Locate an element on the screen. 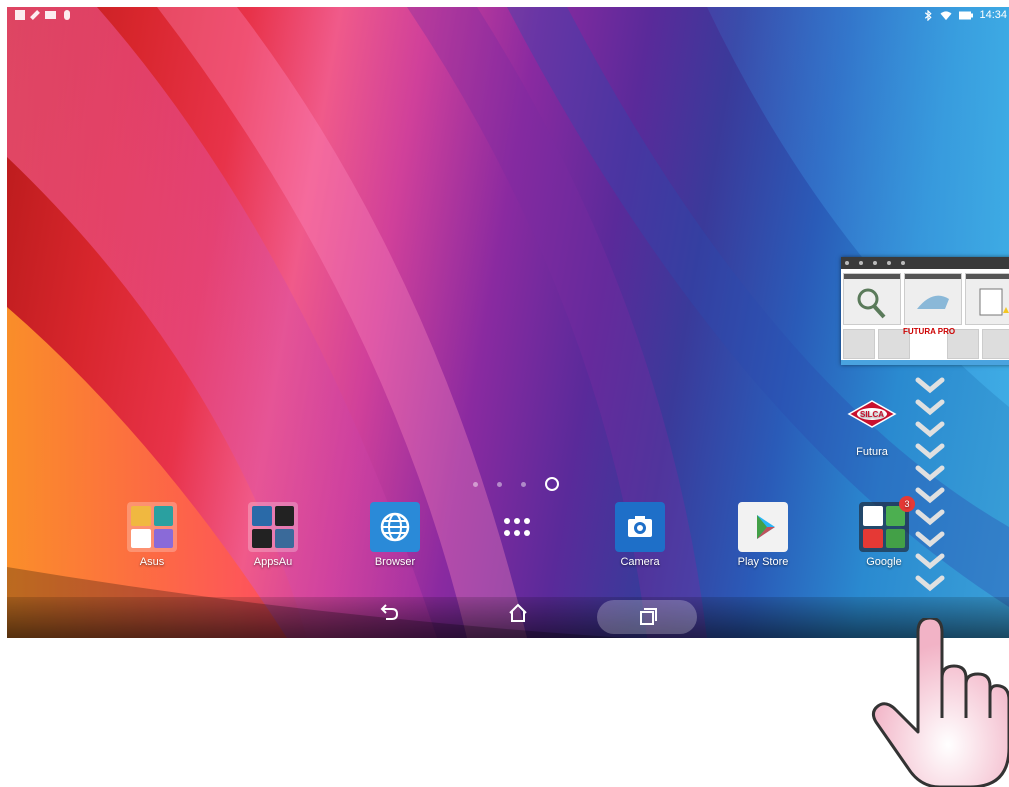 This screenshot has width=1009, height=787. location-icon is located at coordinates (67, 15).